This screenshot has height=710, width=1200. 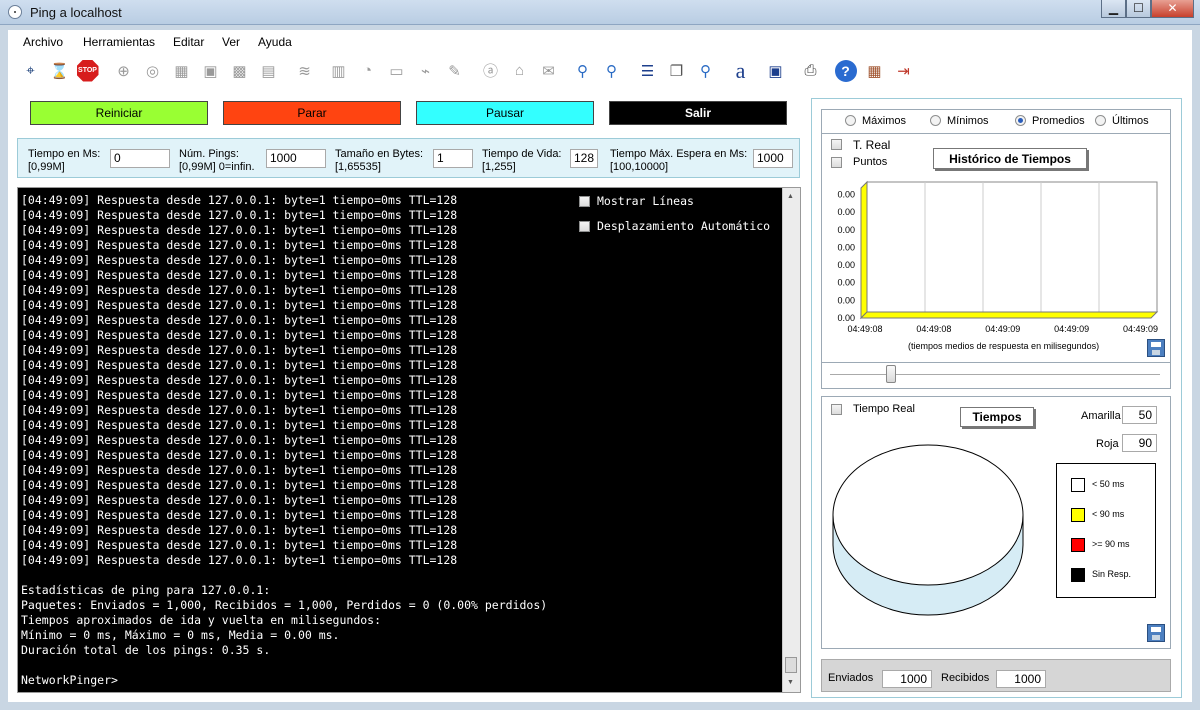 What do you see at coordinates (338, 70) in the screenshot?
I see `network-icon: ▥` at bounding box center [338, 70].